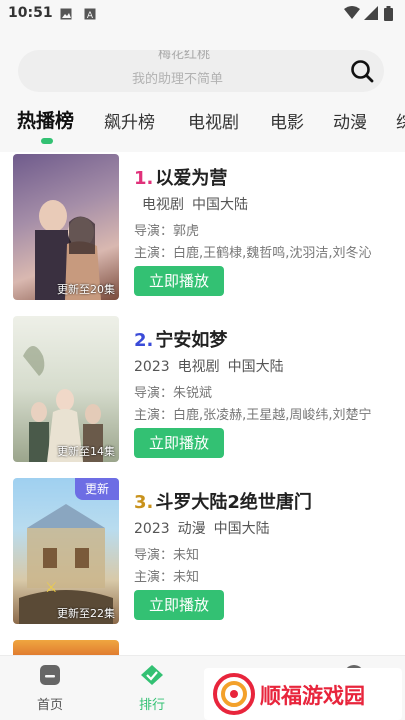 This screenshot has width=405, height=720. I want to click on status-time: 10:51, so click(30, 13).